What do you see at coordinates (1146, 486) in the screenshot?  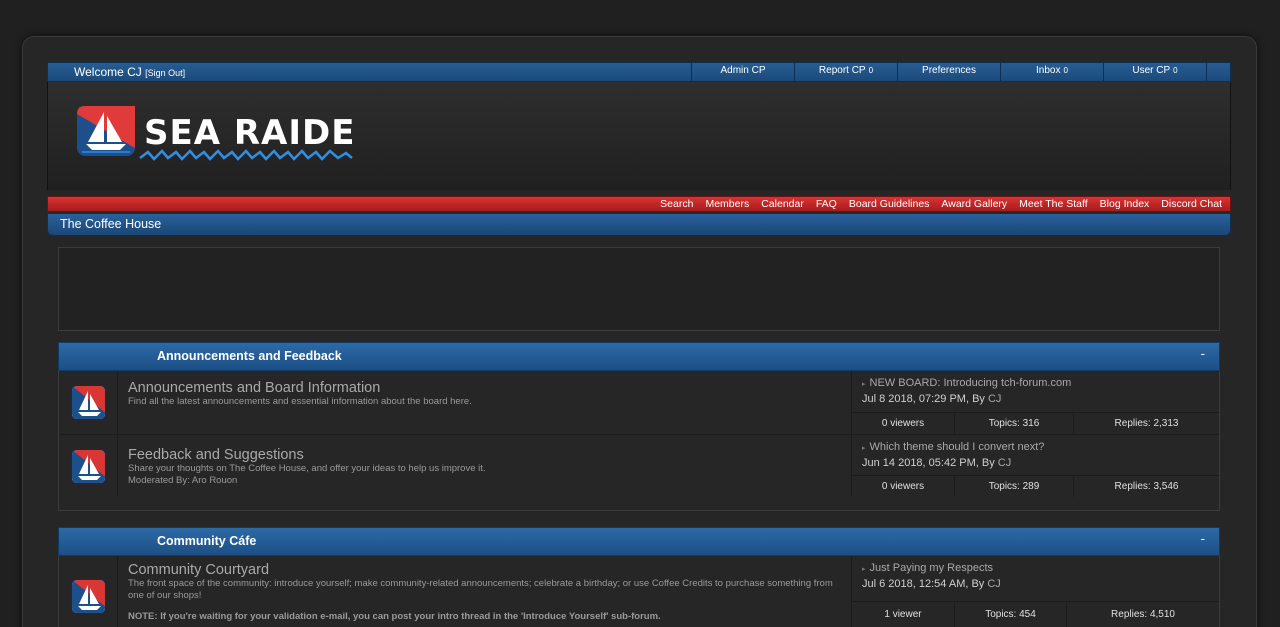 I see `replies-count: Replies: 3,546` at bounding box center [1146, 486].